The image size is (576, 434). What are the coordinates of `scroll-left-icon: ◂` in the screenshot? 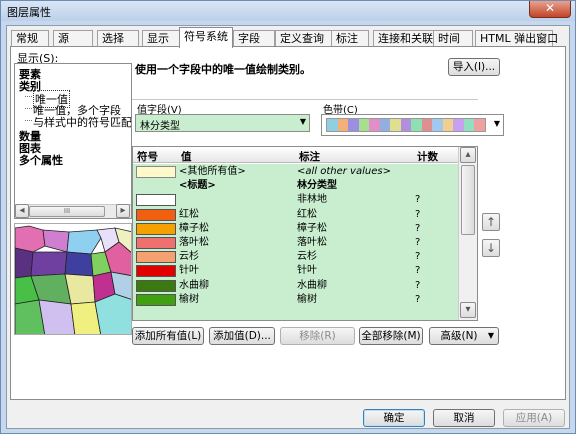 It's located at (22, 211).